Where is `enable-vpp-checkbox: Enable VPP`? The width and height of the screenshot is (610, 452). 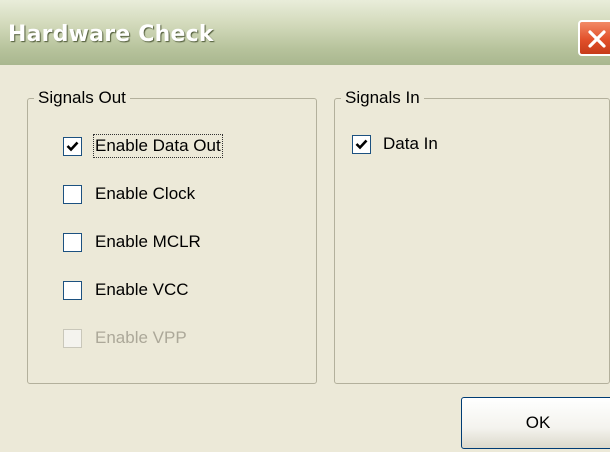 enable-vpp-checkbox: Enable VPP is located at coordinates (125, 338).